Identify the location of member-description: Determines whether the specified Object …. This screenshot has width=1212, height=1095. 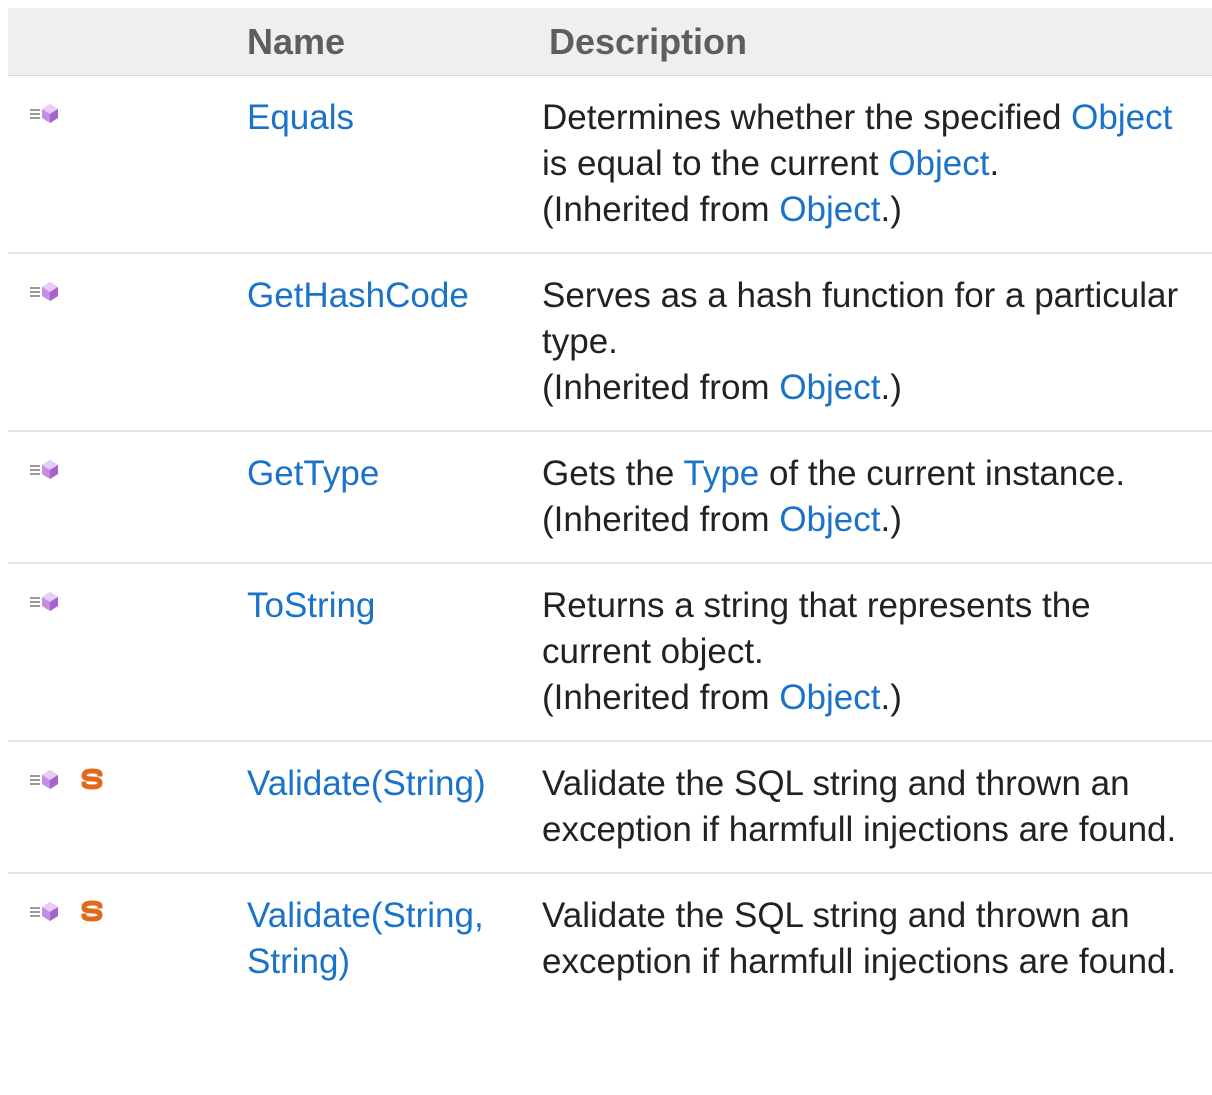
(876, 164).